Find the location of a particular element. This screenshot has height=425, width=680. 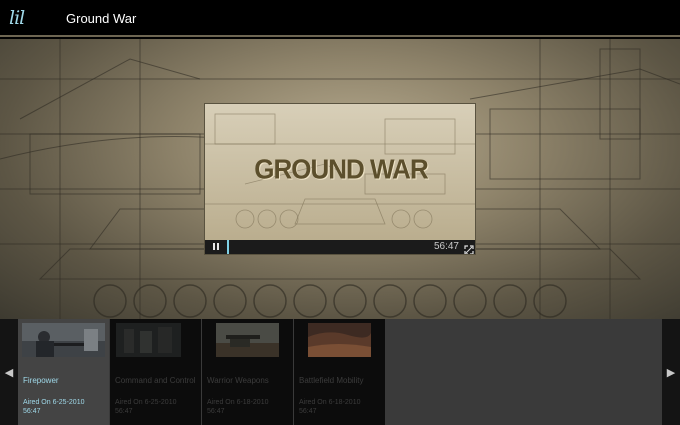

pause-icon is located at coordinates (214, 246).